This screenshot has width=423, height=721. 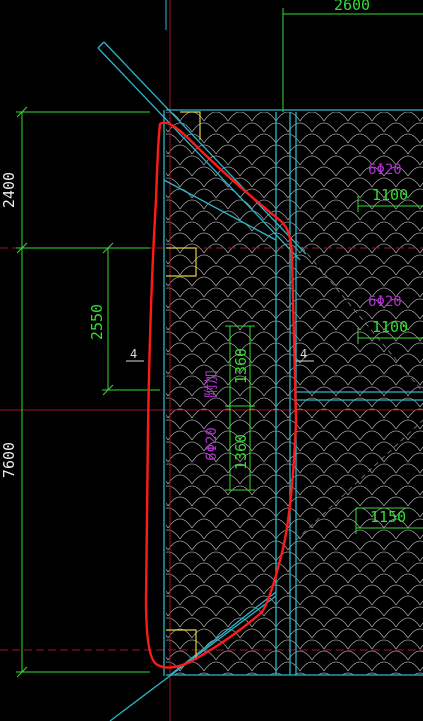 I want to click on dim-left-upper: 2400, so click(x=9, y=190).